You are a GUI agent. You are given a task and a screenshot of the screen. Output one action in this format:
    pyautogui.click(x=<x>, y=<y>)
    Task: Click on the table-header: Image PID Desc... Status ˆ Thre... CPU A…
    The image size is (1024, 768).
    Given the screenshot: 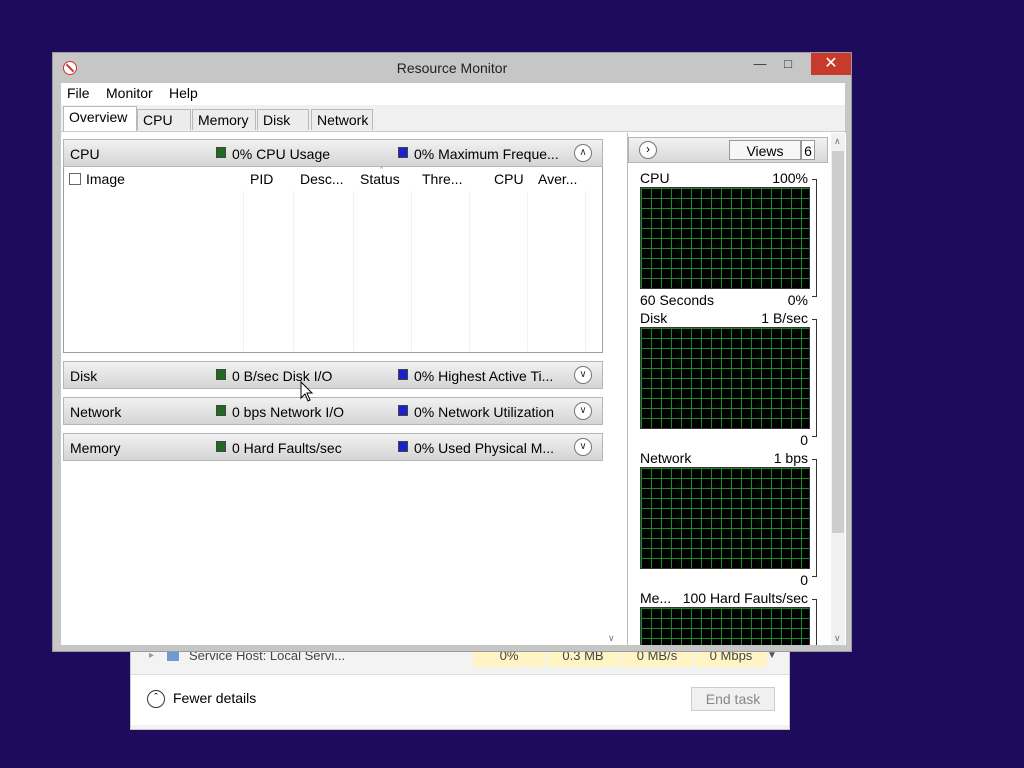 What is the action you would take?
    pyautogui.click(x=333, y=178)
    